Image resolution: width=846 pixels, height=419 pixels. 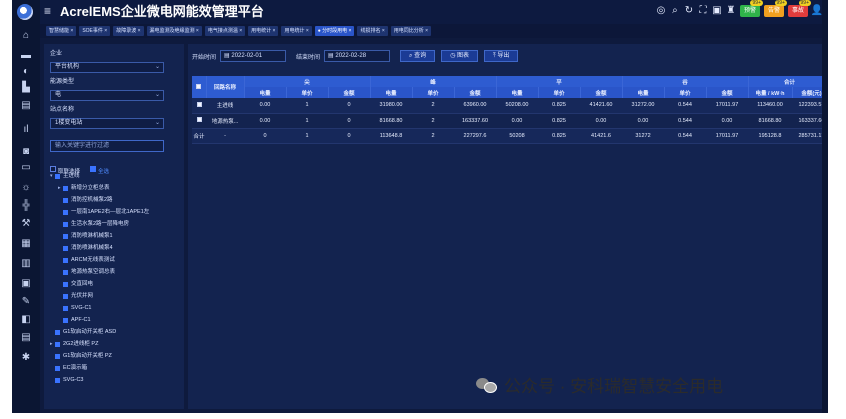 I want to click on grid-icon: ▦, so click(x=26, y=244).